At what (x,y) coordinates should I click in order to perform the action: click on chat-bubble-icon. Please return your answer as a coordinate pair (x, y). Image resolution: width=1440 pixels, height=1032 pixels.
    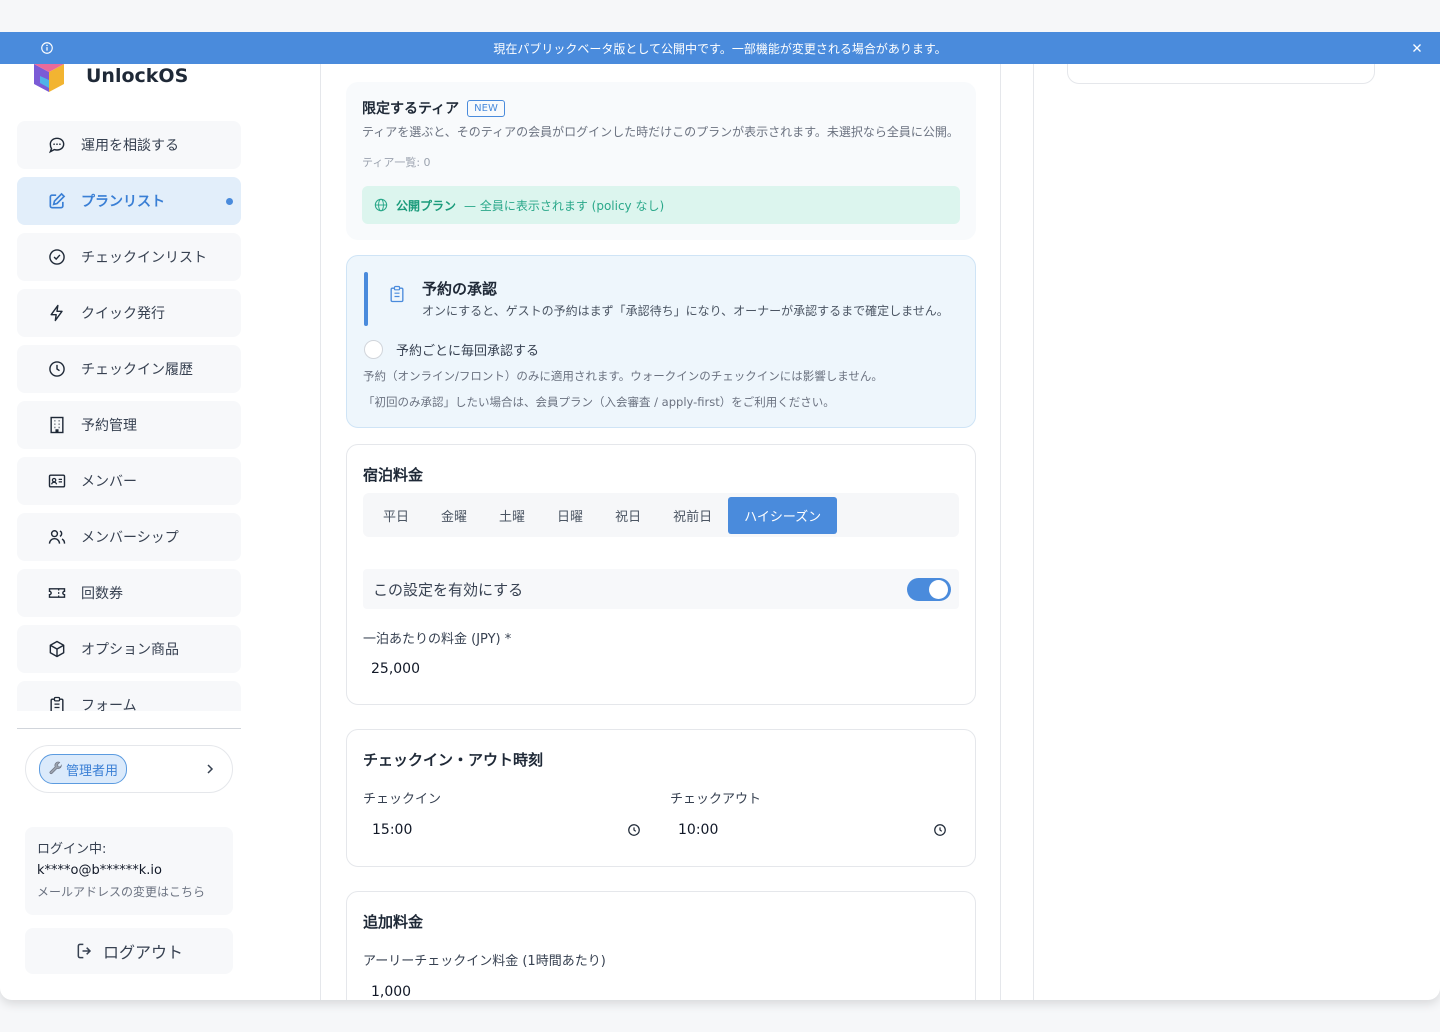
    Looking at the image, I should click on (56, 145).